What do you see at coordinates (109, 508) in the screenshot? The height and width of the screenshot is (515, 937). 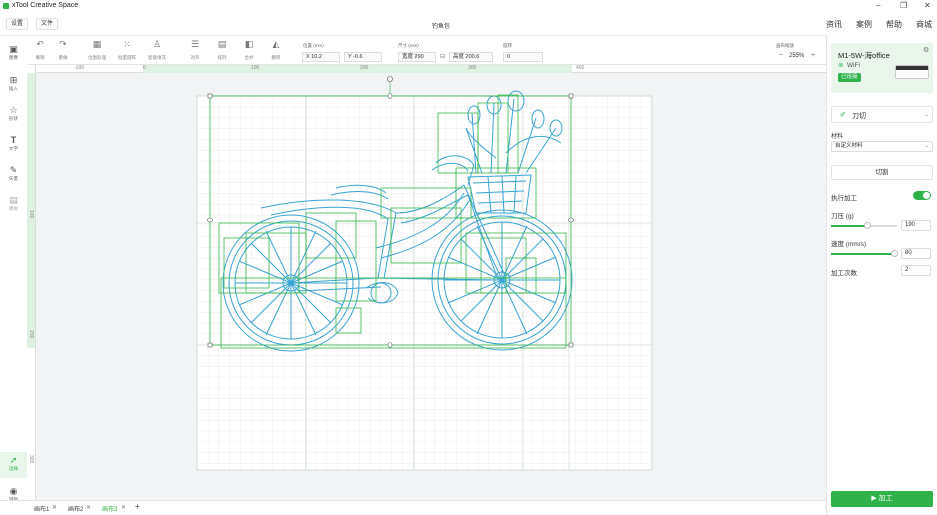 I see `tab-canvas-3: 画布3` at bounding box center [109, 508].